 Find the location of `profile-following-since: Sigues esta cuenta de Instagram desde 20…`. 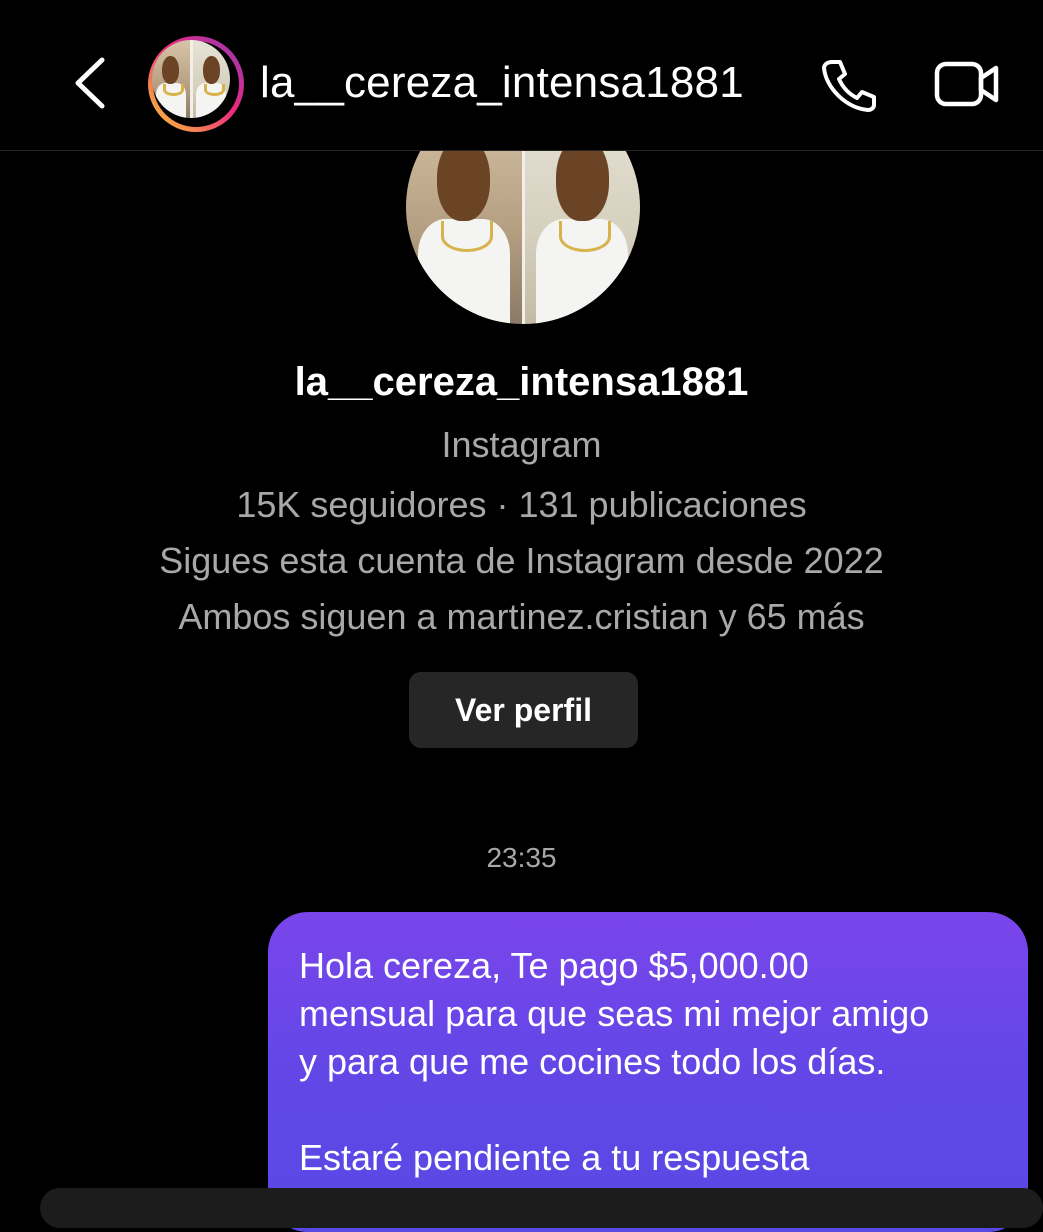

profile-following-since: Sigues esta cuenta de Instagram desde 20… is located at coordinates (521, 560).